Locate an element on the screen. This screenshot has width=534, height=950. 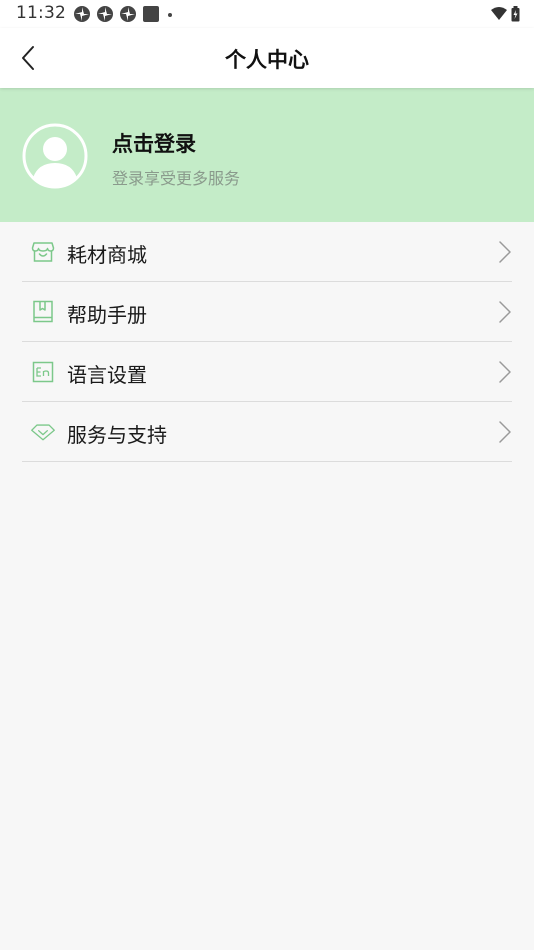
login-prompt: 点击登录 is located at coordinates (154, 143).